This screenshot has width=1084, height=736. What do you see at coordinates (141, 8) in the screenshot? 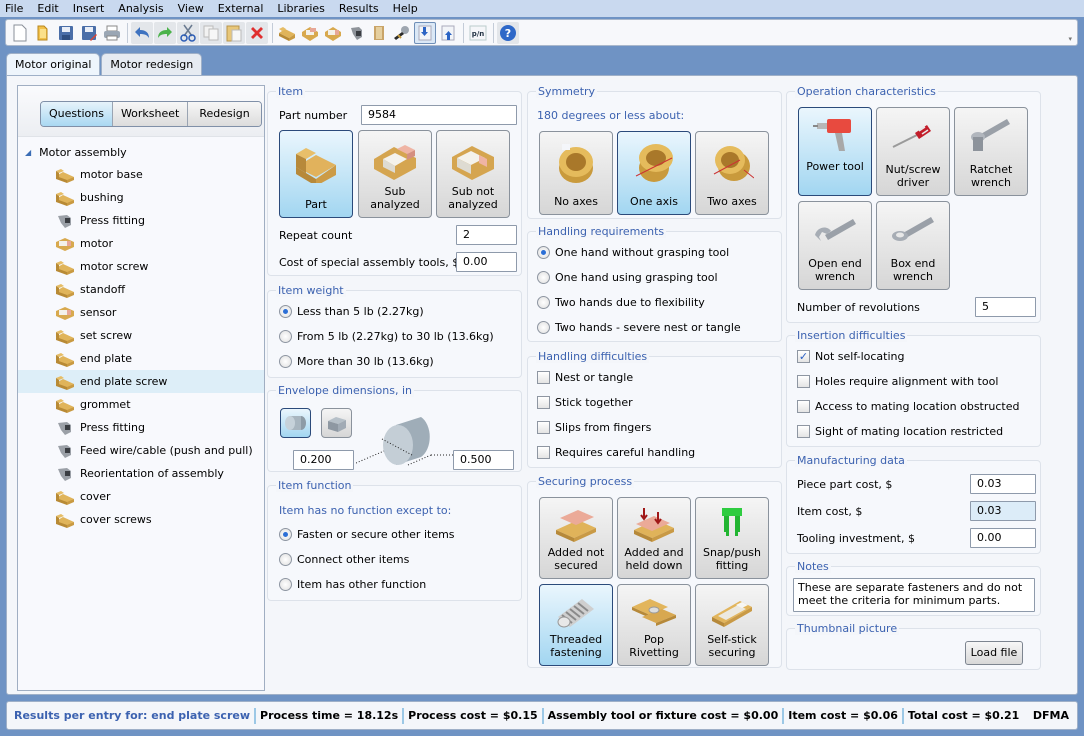
I see `menu-analysis: Analysis` at bounding box center [141, 8].